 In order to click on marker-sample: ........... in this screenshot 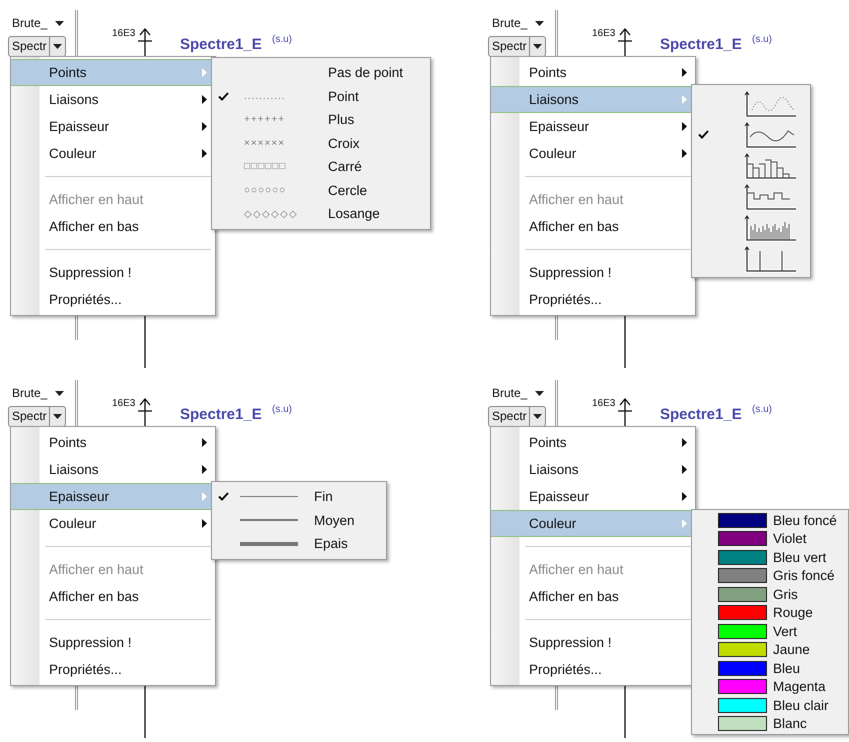, I will do `click(265, 96)`.